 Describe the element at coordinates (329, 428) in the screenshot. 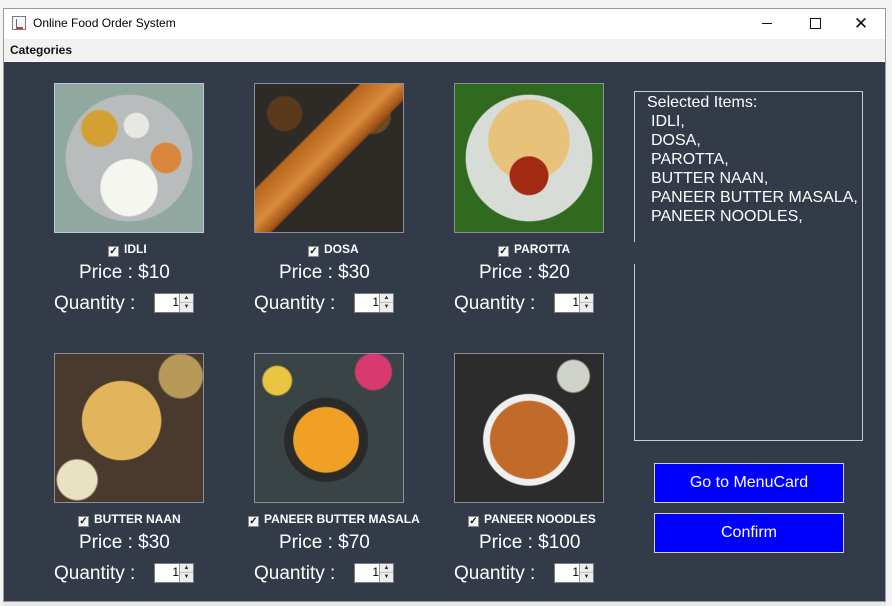

I see `food-image-paneer-butter-masala` at that location.